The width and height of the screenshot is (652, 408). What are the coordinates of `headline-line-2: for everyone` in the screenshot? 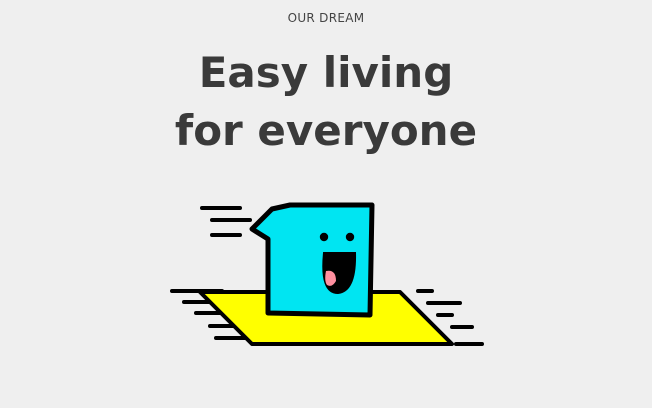 It's located at (326, 130).